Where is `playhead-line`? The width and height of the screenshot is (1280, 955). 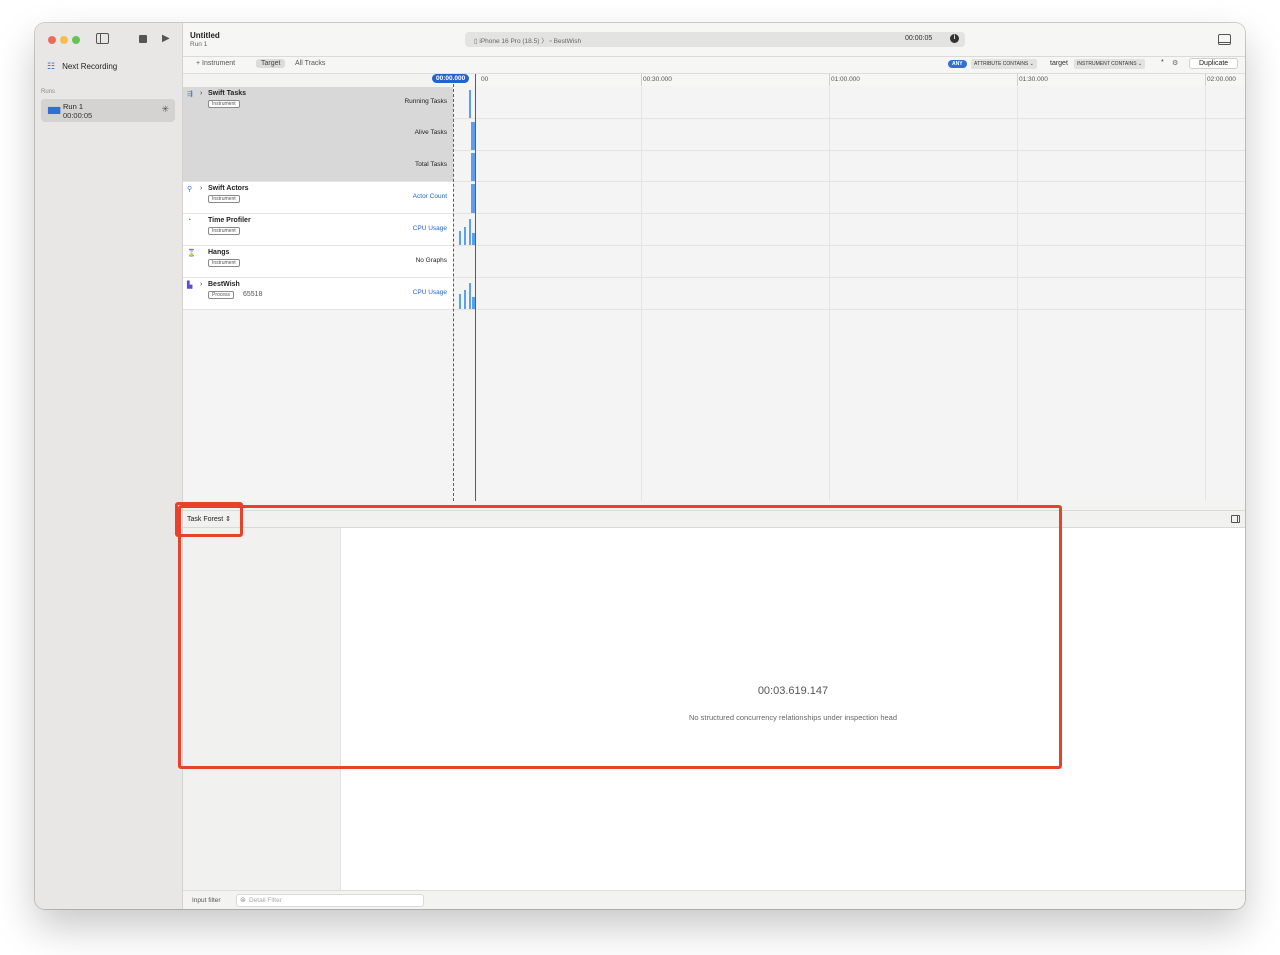
playhead-line is located at coordinates (453, 287).